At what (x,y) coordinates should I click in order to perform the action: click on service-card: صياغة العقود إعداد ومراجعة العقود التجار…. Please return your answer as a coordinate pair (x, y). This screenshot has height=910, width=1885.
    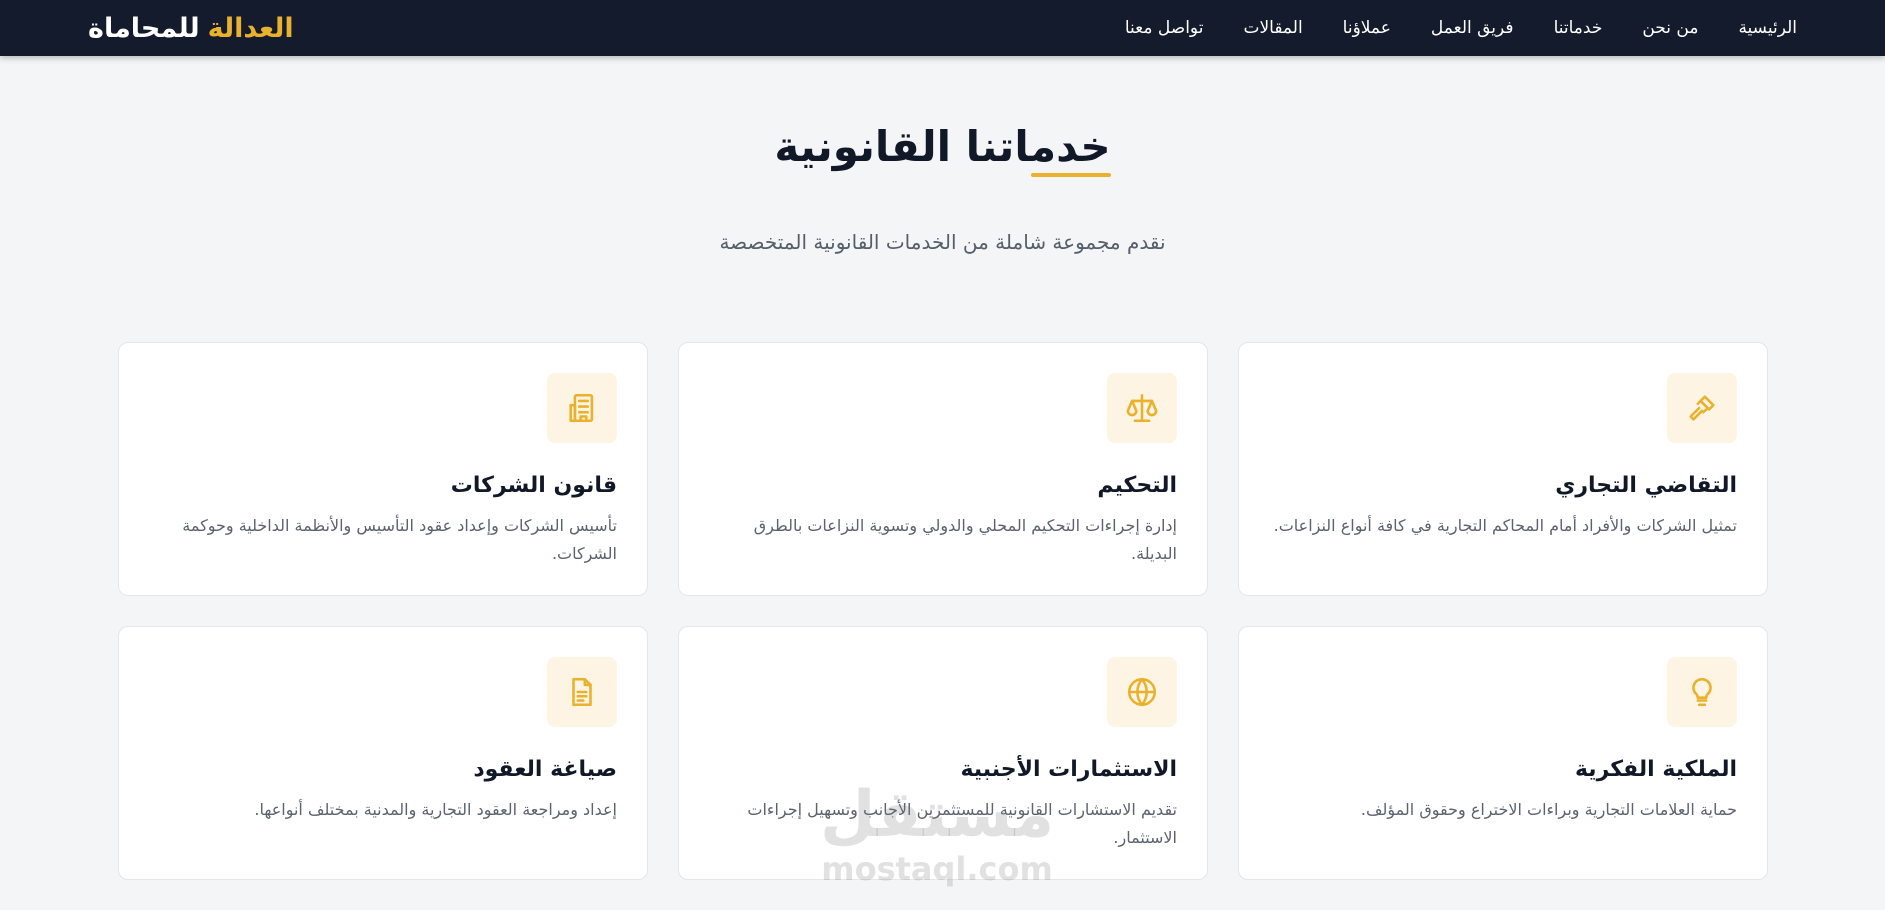
    Looking at the image, I should click on (383, 753).